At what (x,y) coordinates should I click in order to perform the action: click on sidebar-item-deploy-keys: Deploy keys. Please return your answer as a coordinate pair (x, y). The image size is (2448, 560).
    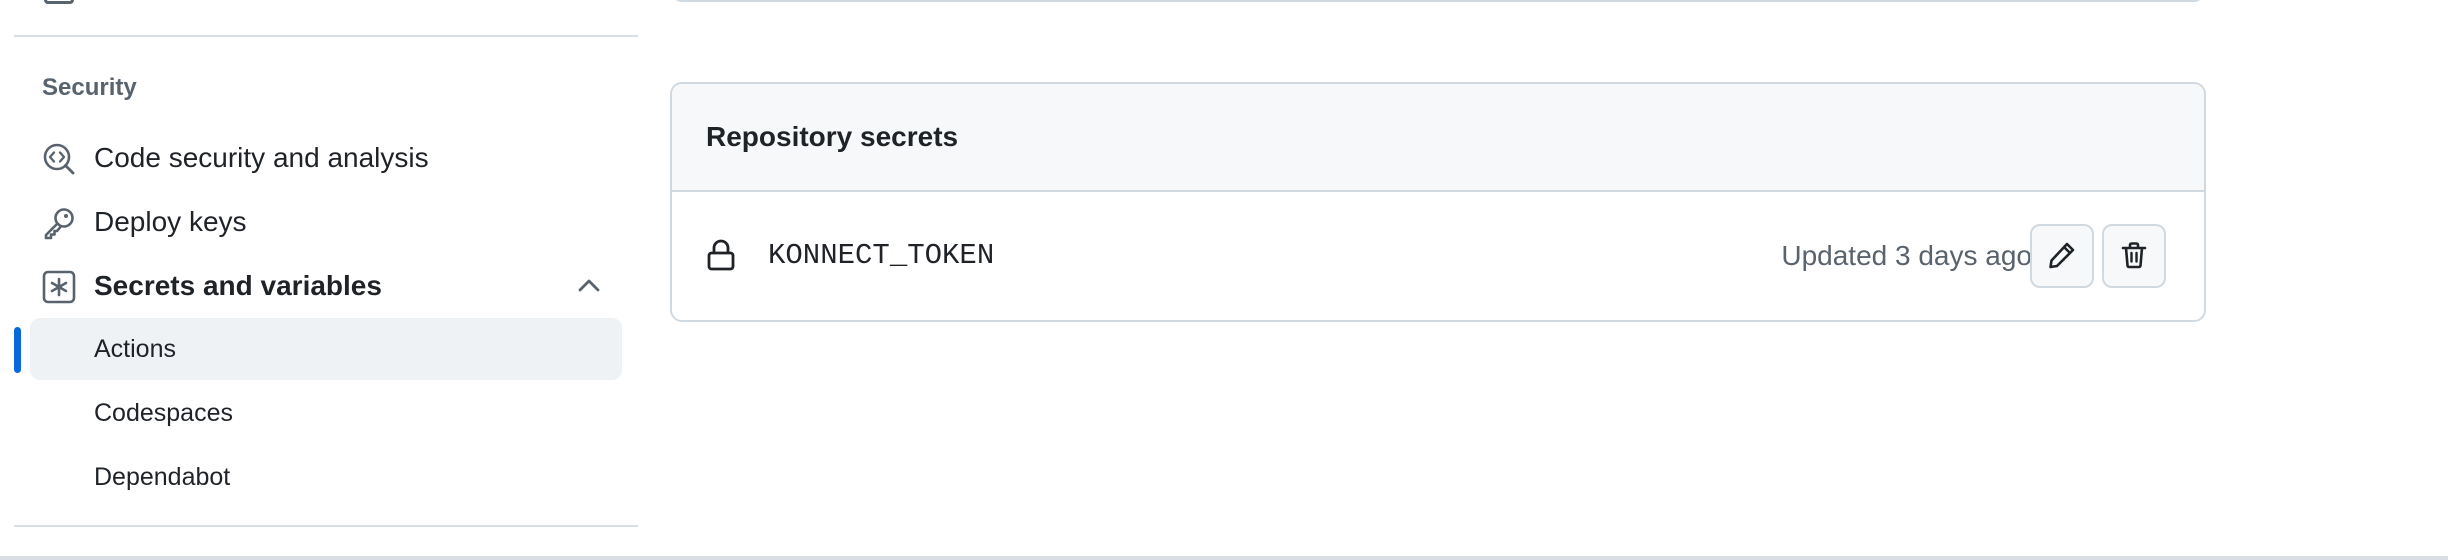
    Looking at the image, I should click on (326, 222).